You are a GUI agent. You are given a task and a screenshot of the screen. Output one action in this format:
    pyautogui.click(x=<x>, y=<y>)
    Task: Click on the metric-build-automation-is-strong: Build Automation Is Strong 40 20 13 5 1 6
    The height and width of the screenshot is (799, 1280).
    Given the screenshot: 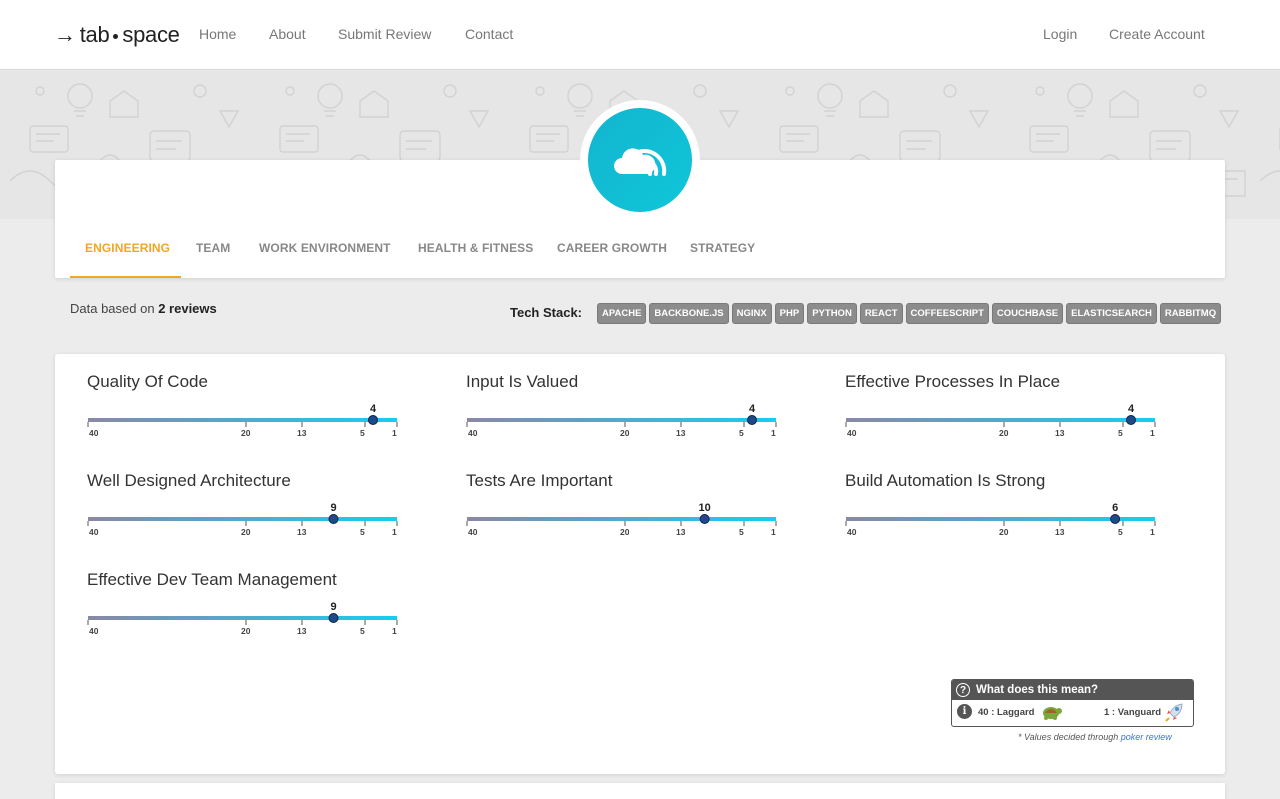 What is the action you would take?
    pyautogui.click(x=1005, y=511)
    